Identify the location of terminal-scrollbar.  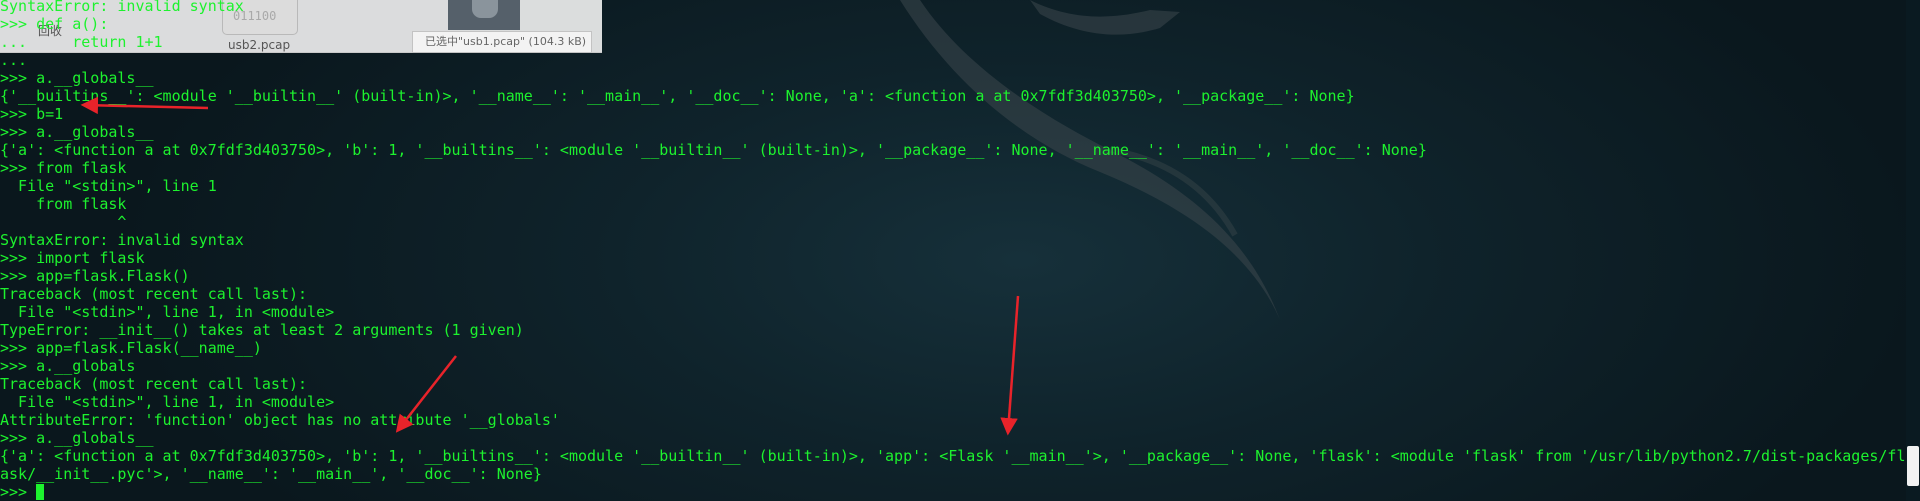
(1913, 250).